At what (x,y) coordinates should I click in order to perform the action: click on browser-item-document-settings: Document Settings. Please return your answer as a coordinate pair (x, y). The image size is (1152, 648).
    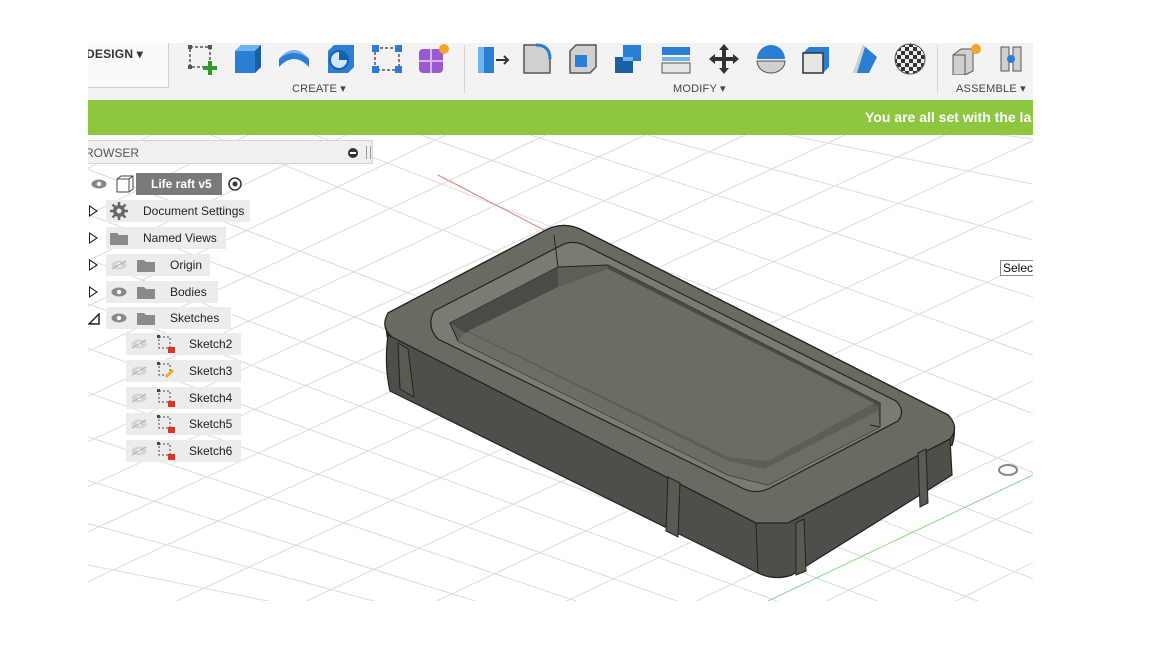
    Looking at the image, I should click on (173, 211).